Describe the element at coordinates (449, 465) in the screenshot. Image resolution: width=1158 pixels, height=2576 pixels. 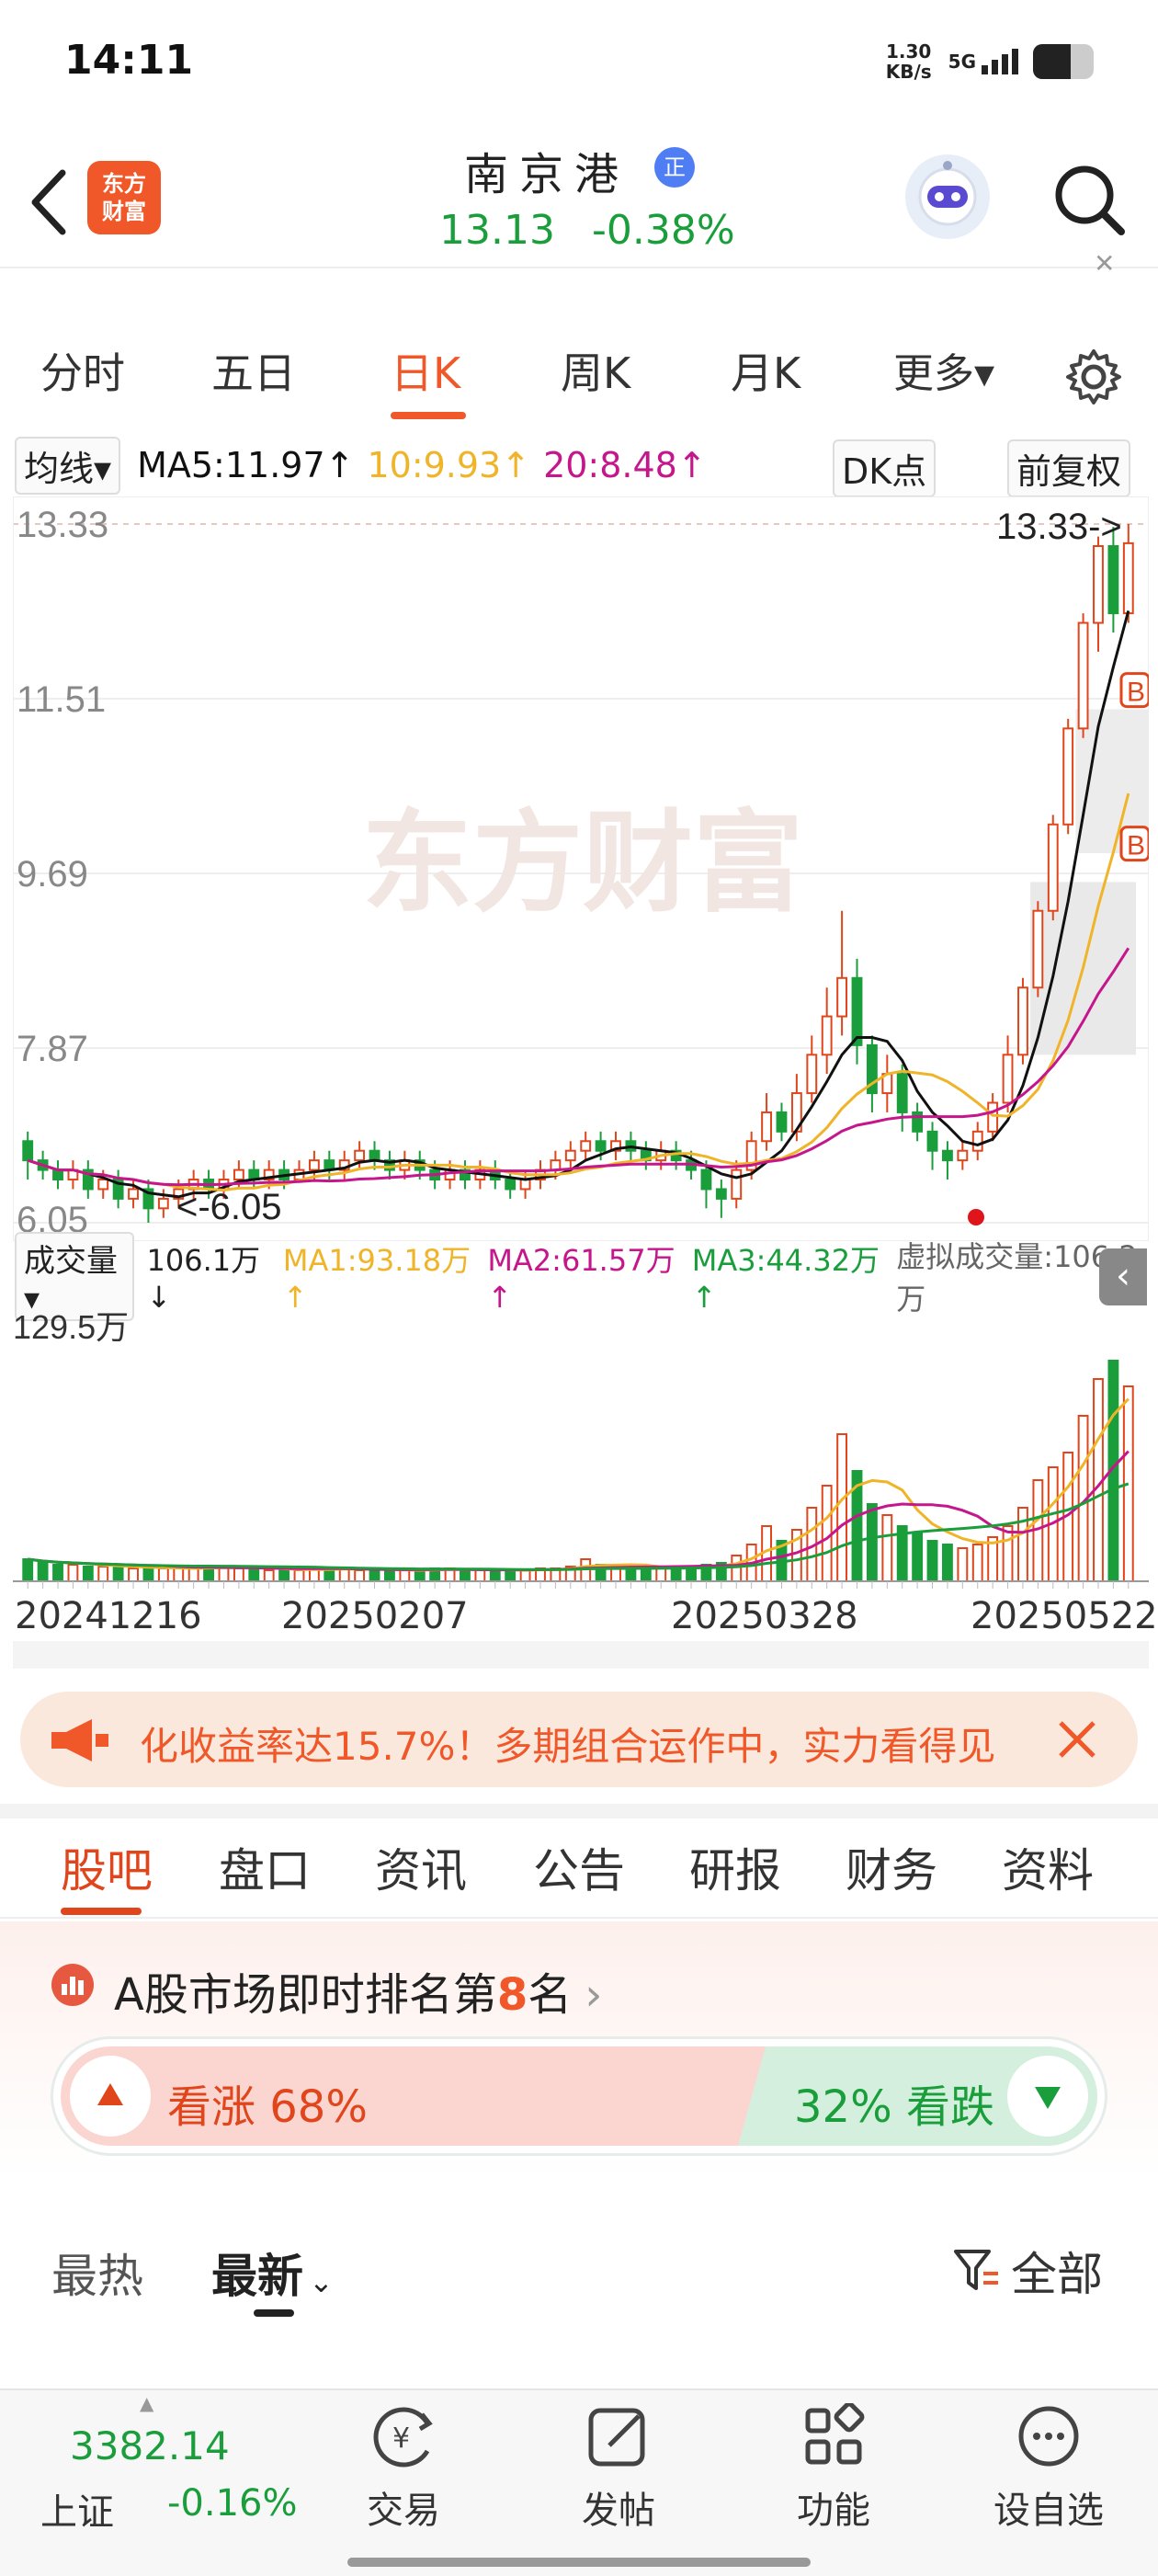
I see `ma10-value: 10:9.93↑` at that location.